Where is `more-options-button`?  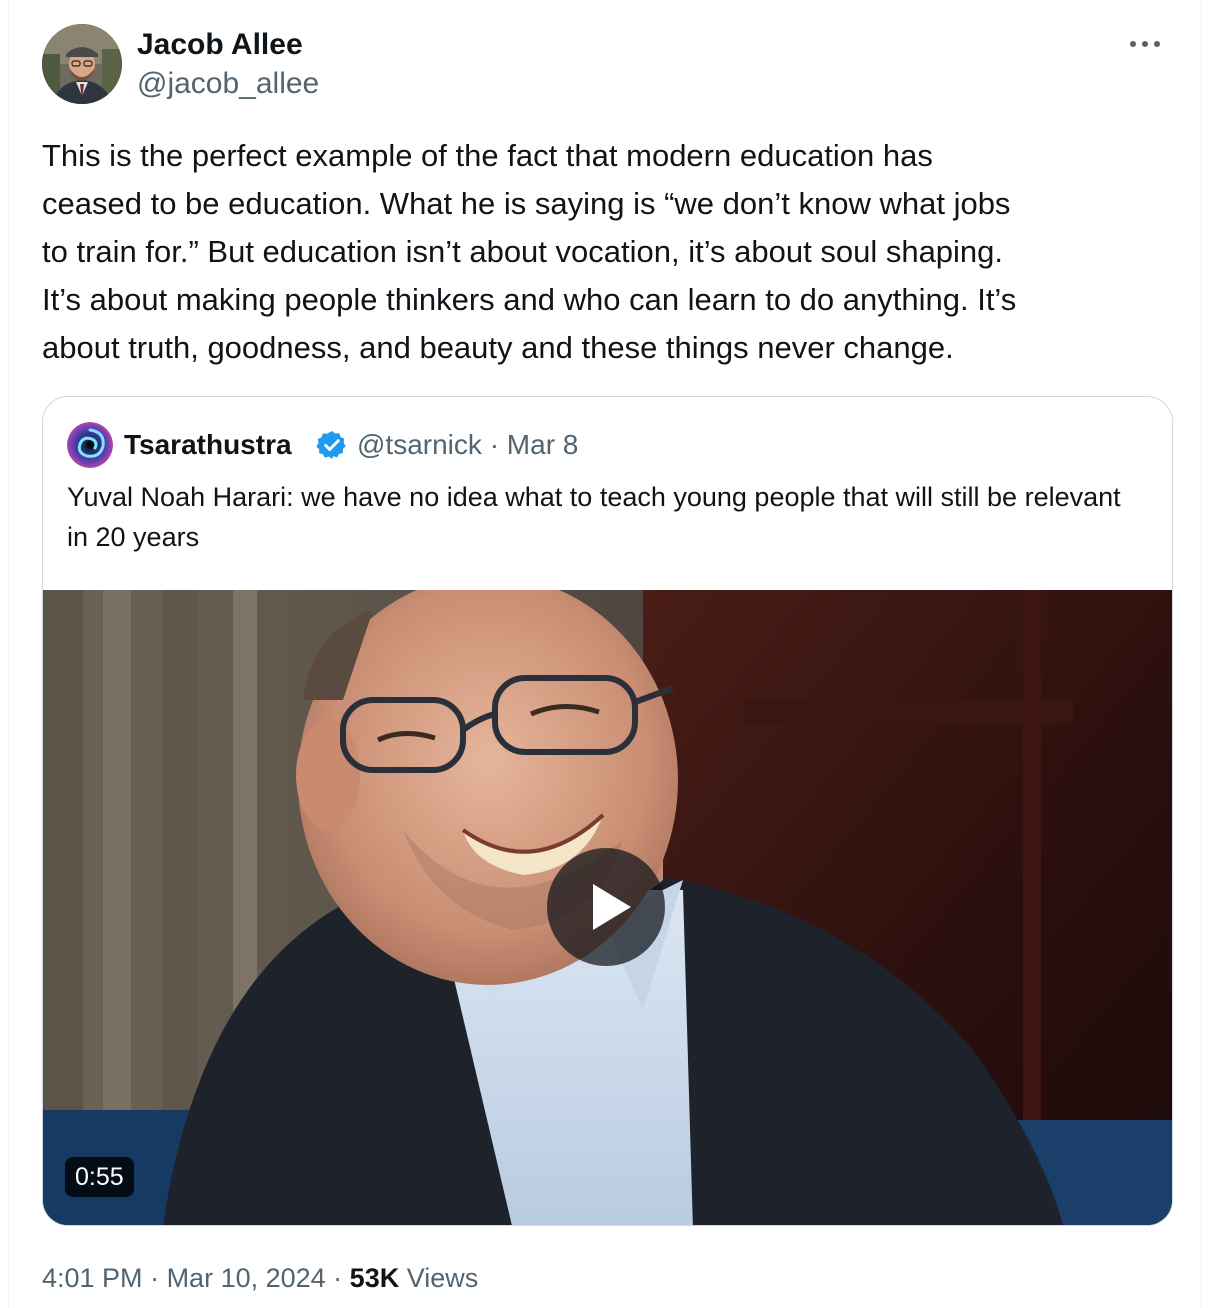
more-options-button is located at coordinates (1145, 44).